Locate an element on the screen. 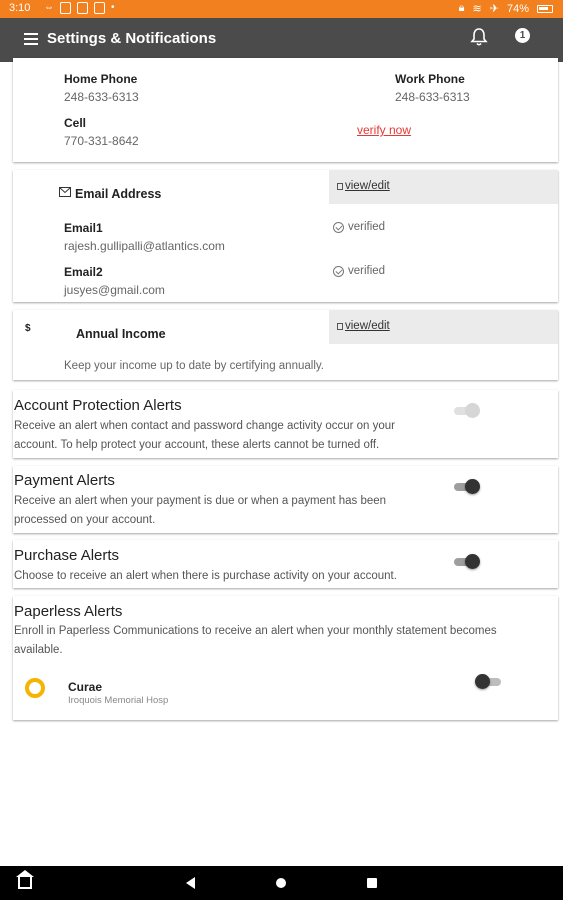 The width and height of the screenshot is (563, 900). email-view-edit-area: view/edit is located at coordinates (443, 187).